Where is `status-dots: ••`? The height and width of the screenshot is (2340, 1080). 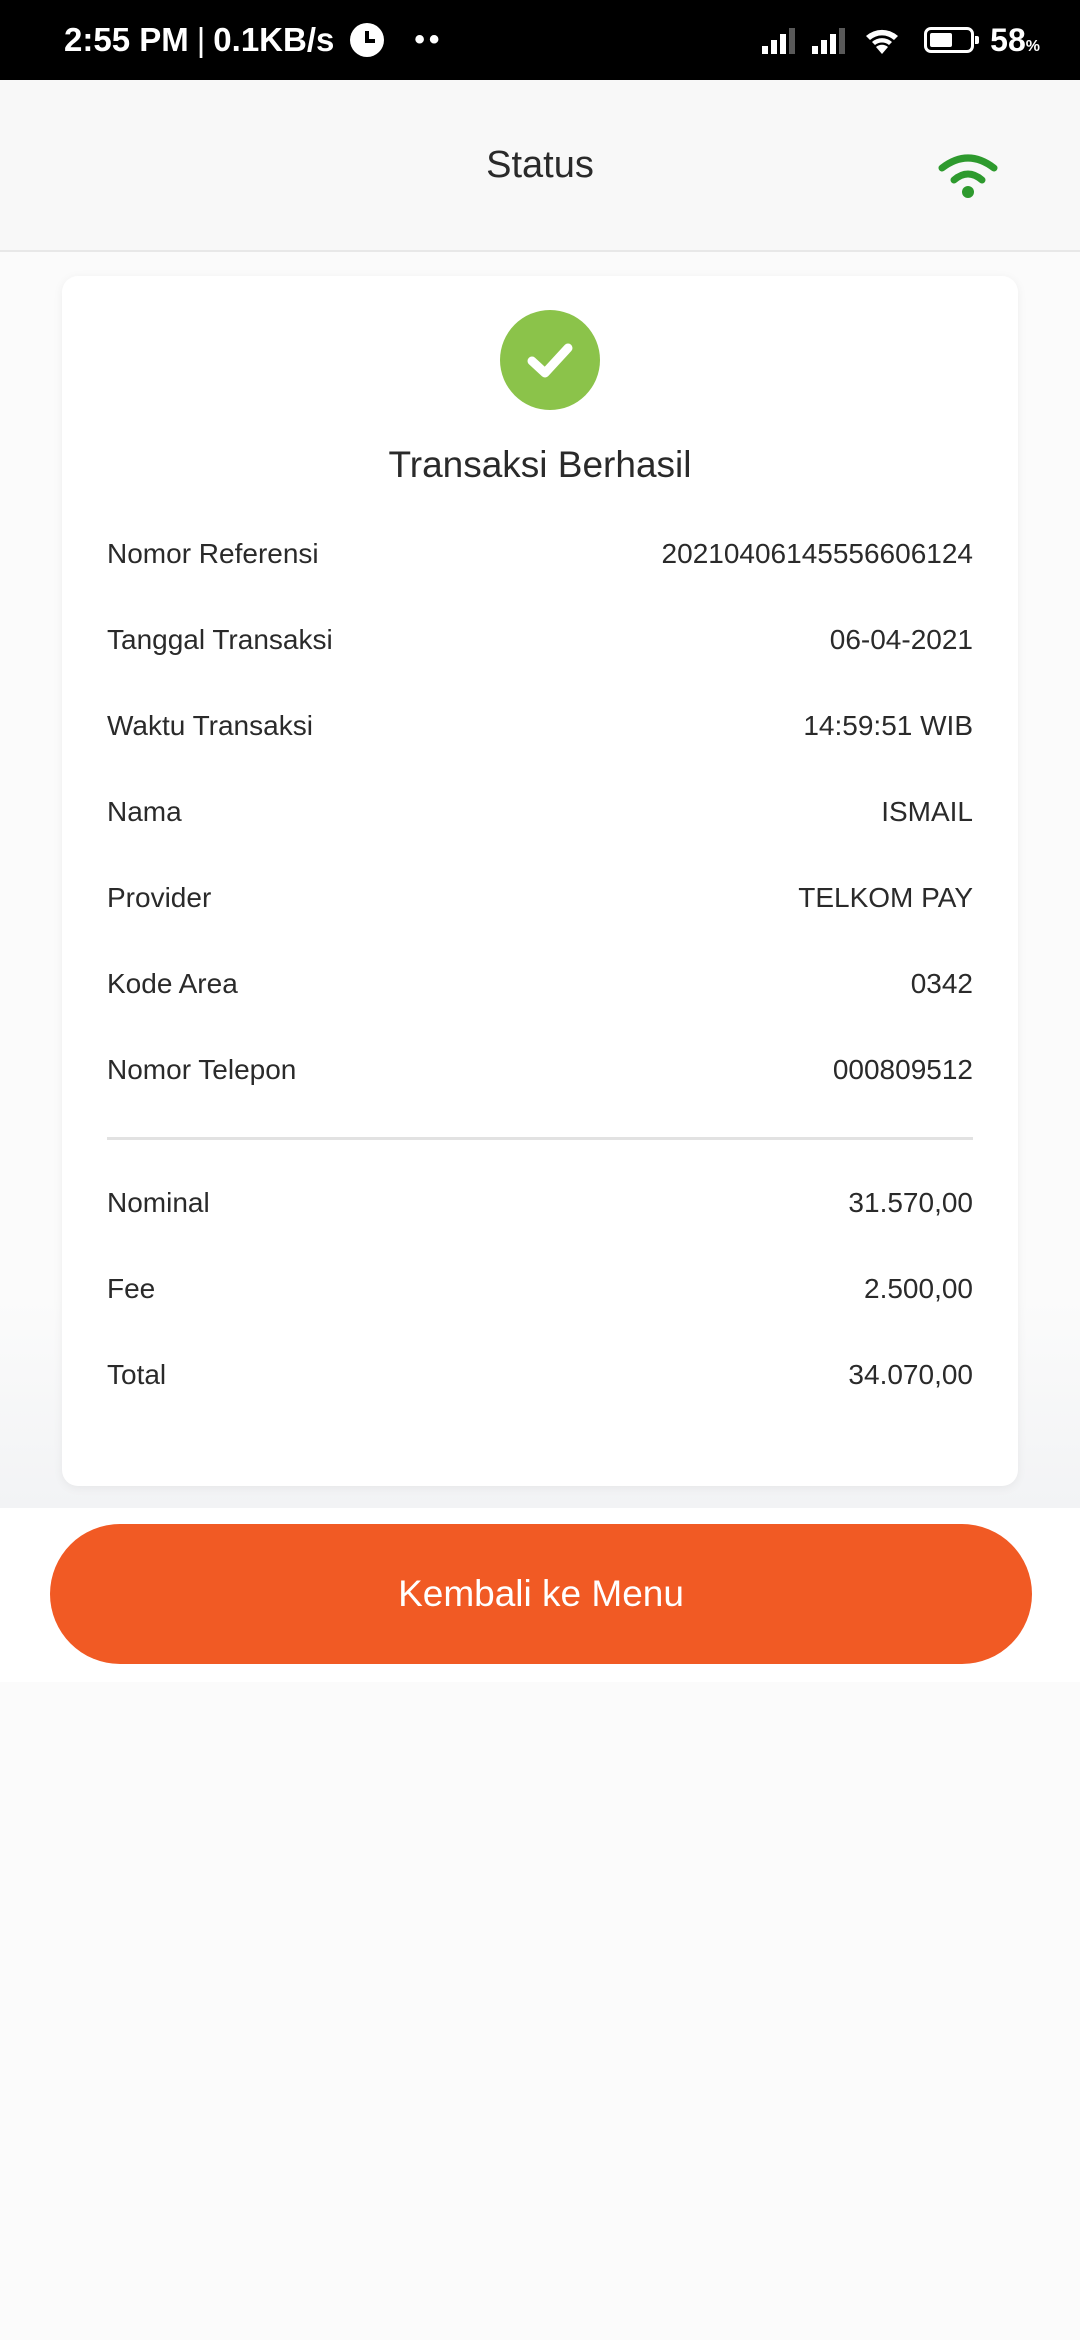
status-dots: •• is located at coordinates (429, 39).